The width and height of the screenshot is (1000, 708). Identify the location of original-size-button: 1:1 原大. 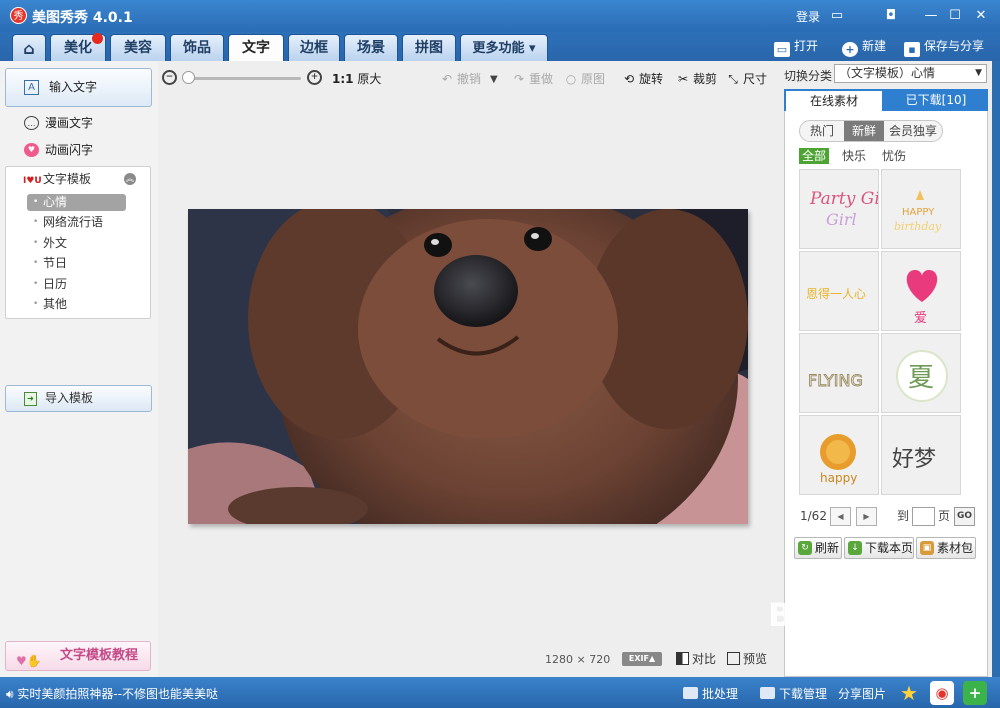
(356, 79).